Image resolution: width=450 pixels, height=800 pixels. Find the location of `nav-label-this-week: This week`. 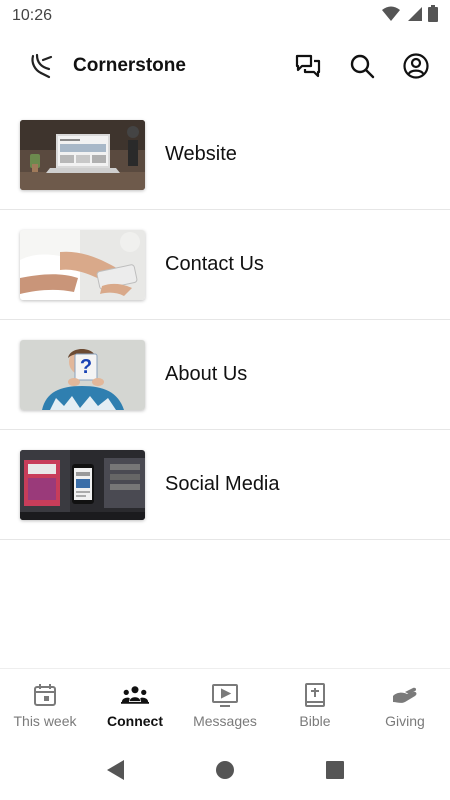

nav-label-this-week: This week is located at coordinates (45, 720).